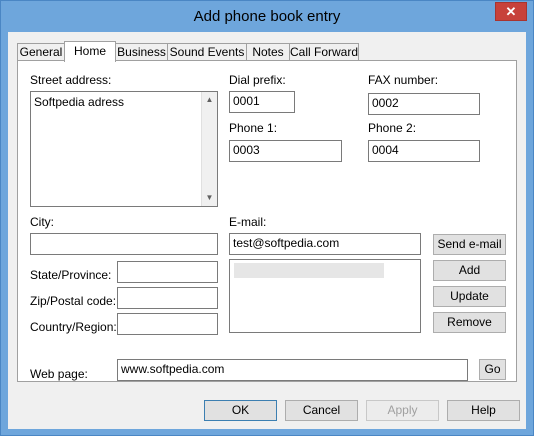 This screenshot has width=534, height=436. What do you see at coordinates (73, 301) in the screenshot?
I see `zip-label: Zip/Postal code:` at bounding box center [73, 301].